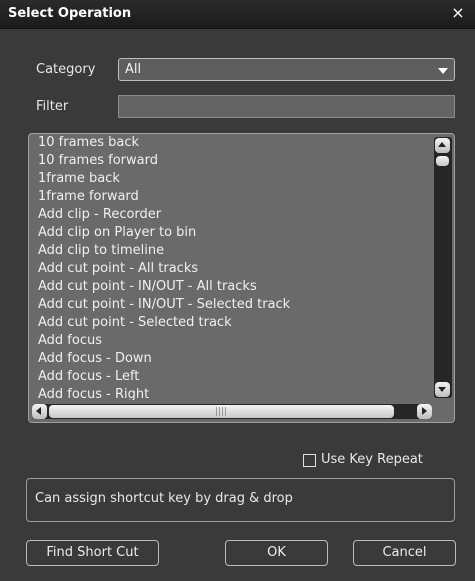 Image resolution: width=475 pixels, height=581 pixels. Describe the element at coordinates (404, 553) in the screenshot. I see `cancel-button: Cancel` at that location.